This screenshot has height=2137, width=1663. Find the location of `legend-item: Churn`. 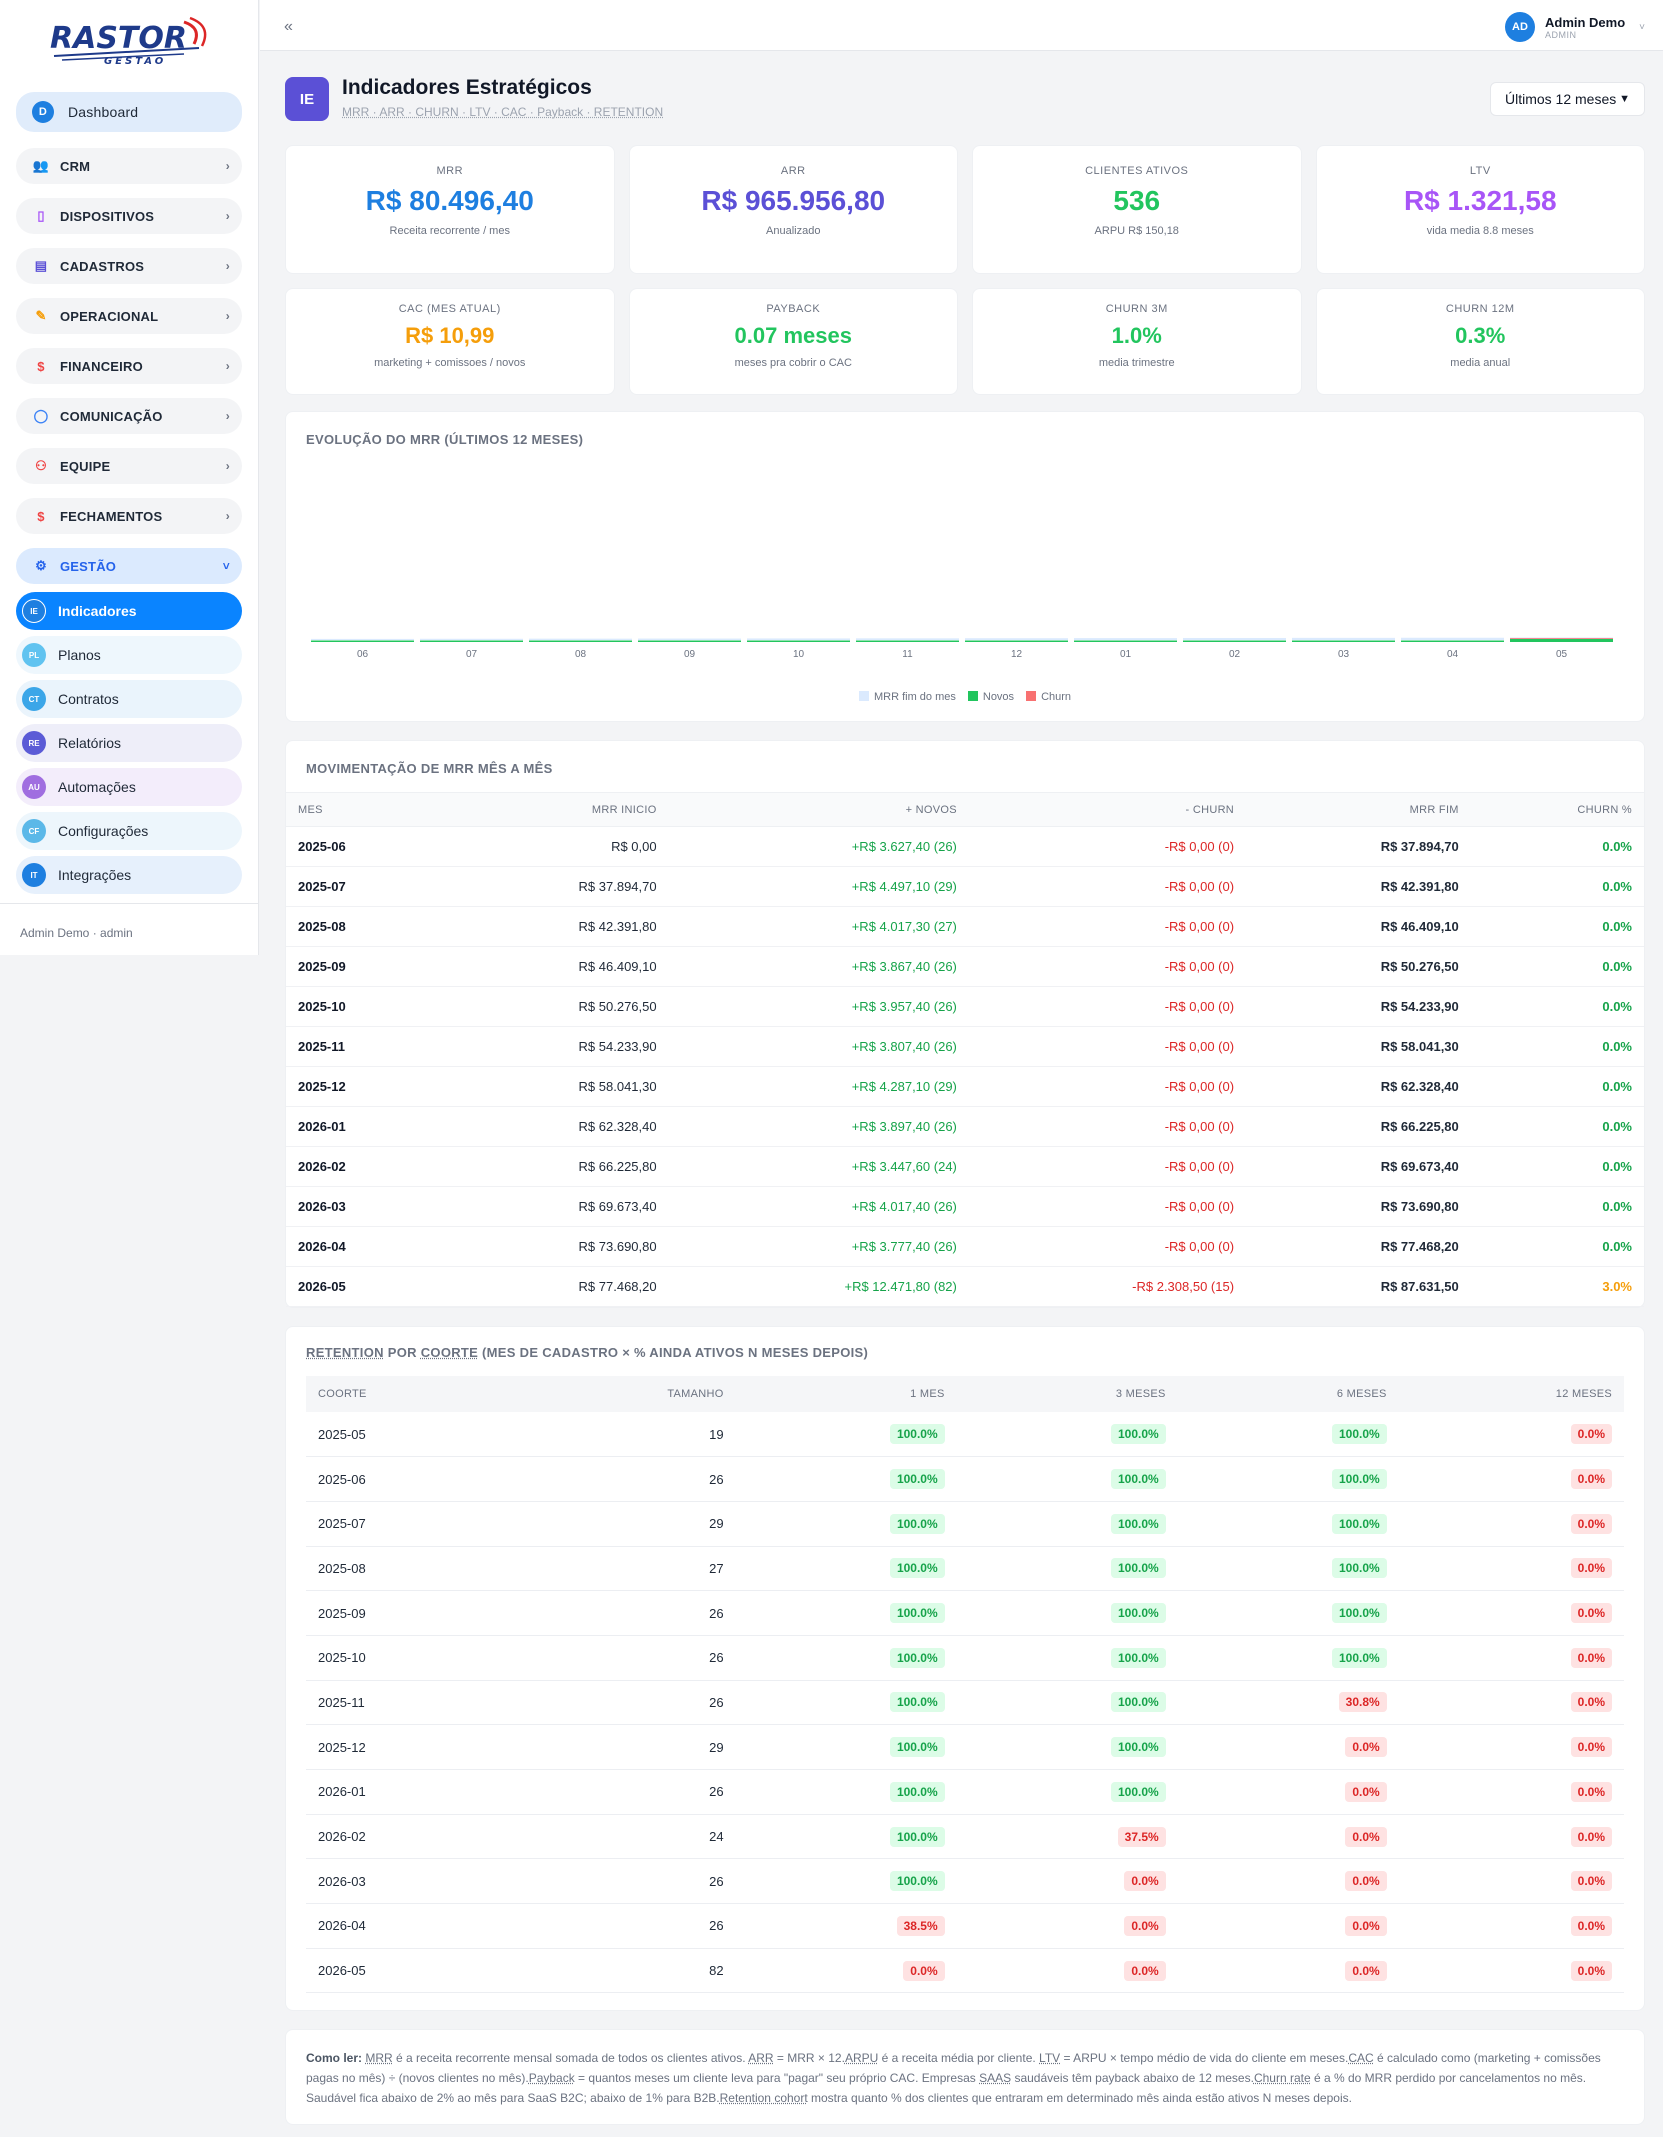

legend-item: Churn is located at coordinates (1048, 697).